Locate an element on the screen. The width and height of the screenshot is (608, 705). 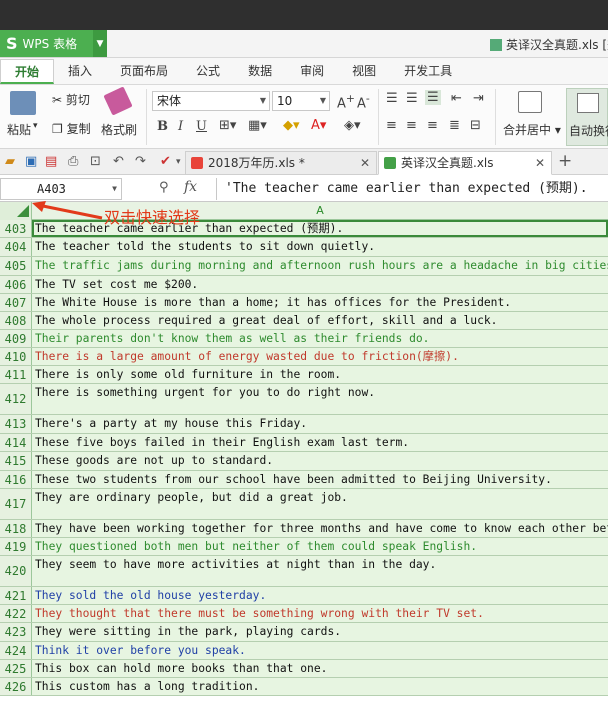
row-number: 422 is located at coordinates (16, 613).